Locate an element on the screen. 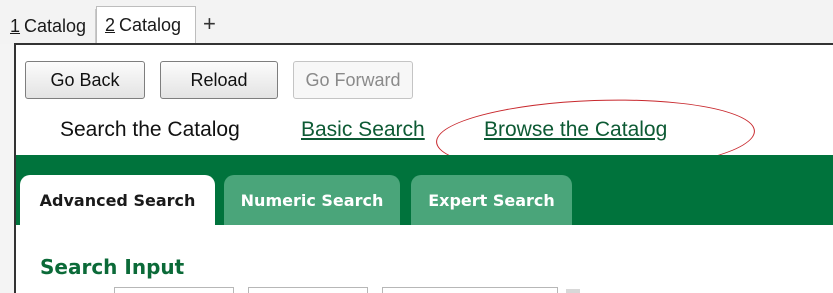 The width and height of the screenshot is (833, 293). reload-button: Reload is located at coordinates (219, 80).